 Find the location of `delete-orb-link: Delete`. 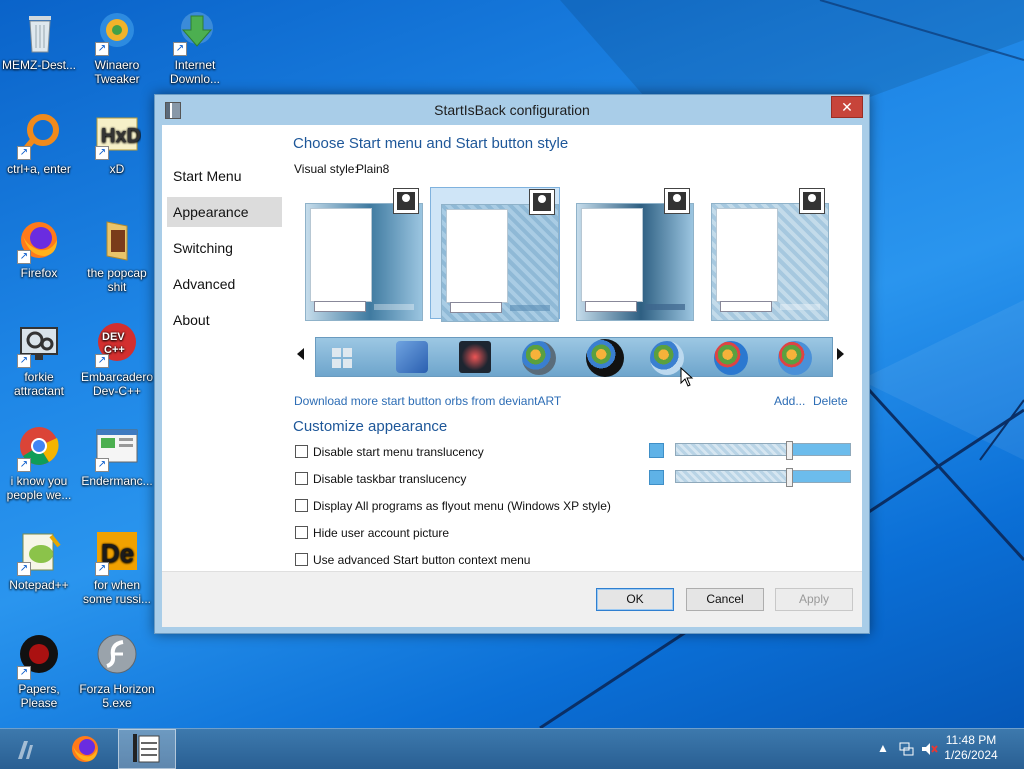

delete-orb-link: Delete is located at coordinates (830, 401).